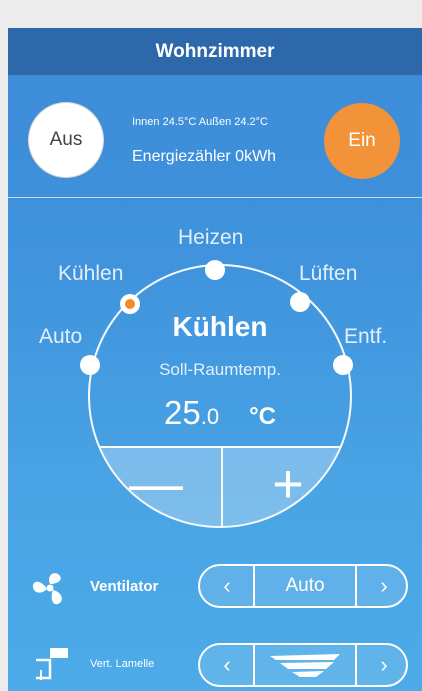  What do you see at coordinates (52, 664) in the screenshot?
I see `louver-icon` at bounding box center [52, 664].